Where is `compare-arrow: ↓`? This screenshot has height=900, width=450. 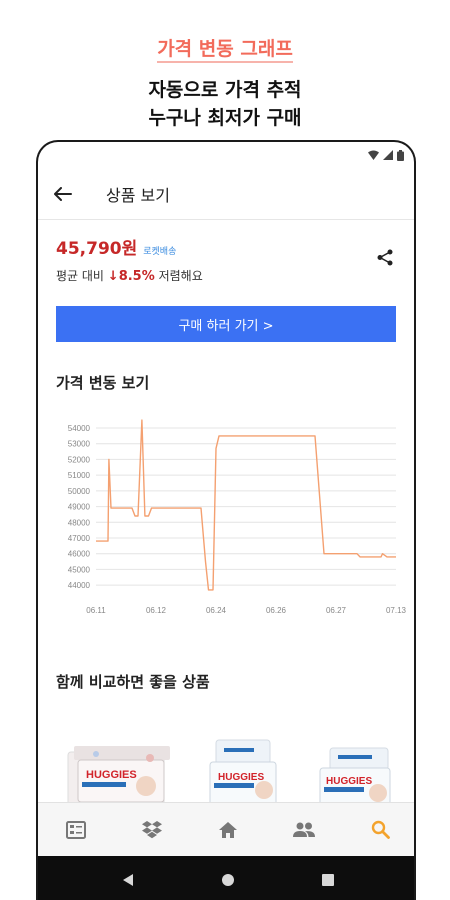
compare-arrow: ↓ is located at coordinates (113, 276).